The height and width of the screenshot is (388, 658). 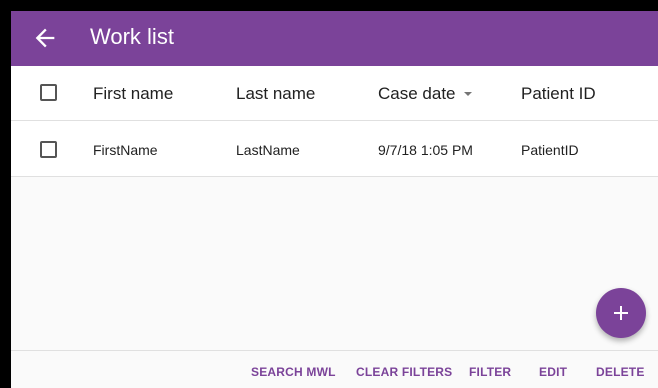 I want to click on arrow-back-icon, so click(x=45, y=38).